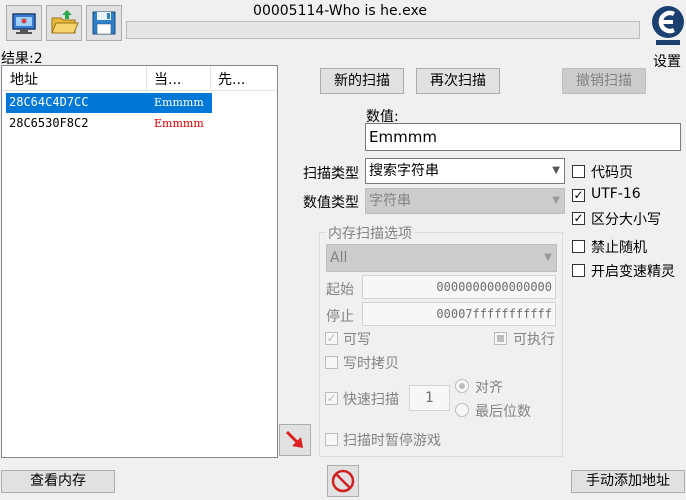 Image resolution: width=686 pixels, height=500 pixels. Describe the element at coordinates (109, 103) in the screenshot. I see `table-row: 28C64C4D7CC Emmmm` at that location.